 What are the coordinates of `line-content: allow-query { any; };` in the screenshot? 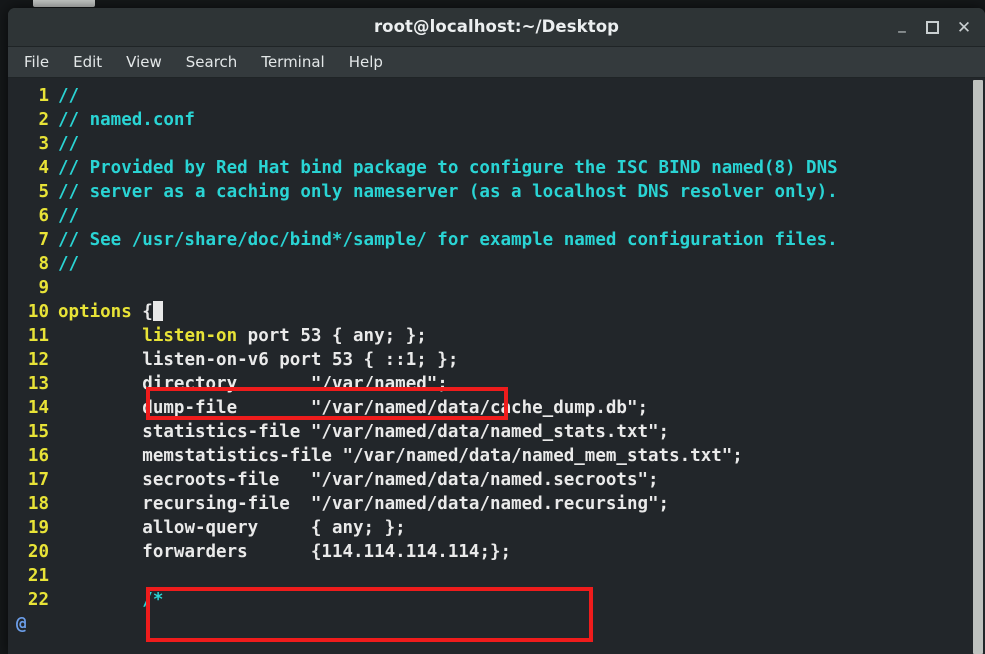 It's located at (232, 528).